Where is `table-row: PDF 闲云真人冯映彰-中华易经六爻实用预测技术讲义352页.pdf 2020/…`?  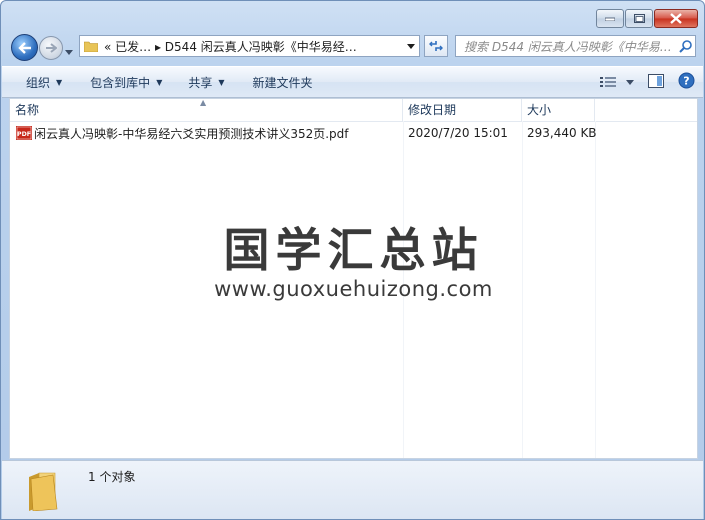
table-row: PDF 闲云真人冯映彰-中华易经六爻实用预测技术讲义352页.pdf 2020/… is located at coordinates (353, 133).